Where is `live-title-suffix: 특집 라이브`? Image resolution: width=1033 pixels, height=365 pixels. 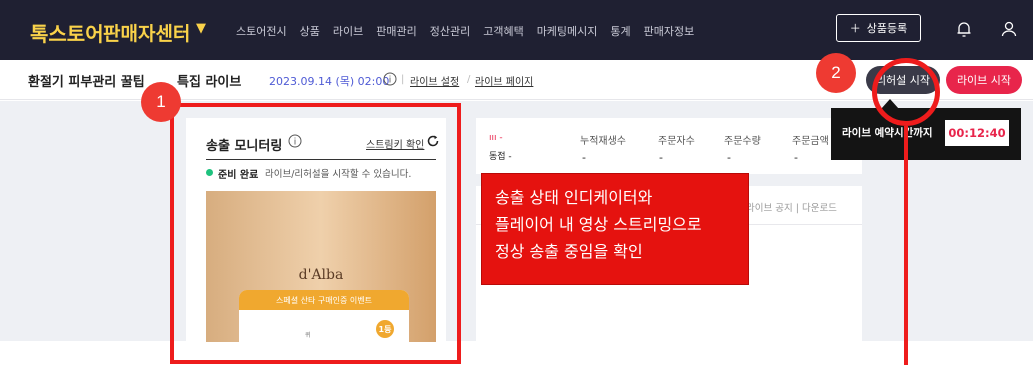
live-title-suffix: 특집 라이브 is located at coordinates (209, 82).